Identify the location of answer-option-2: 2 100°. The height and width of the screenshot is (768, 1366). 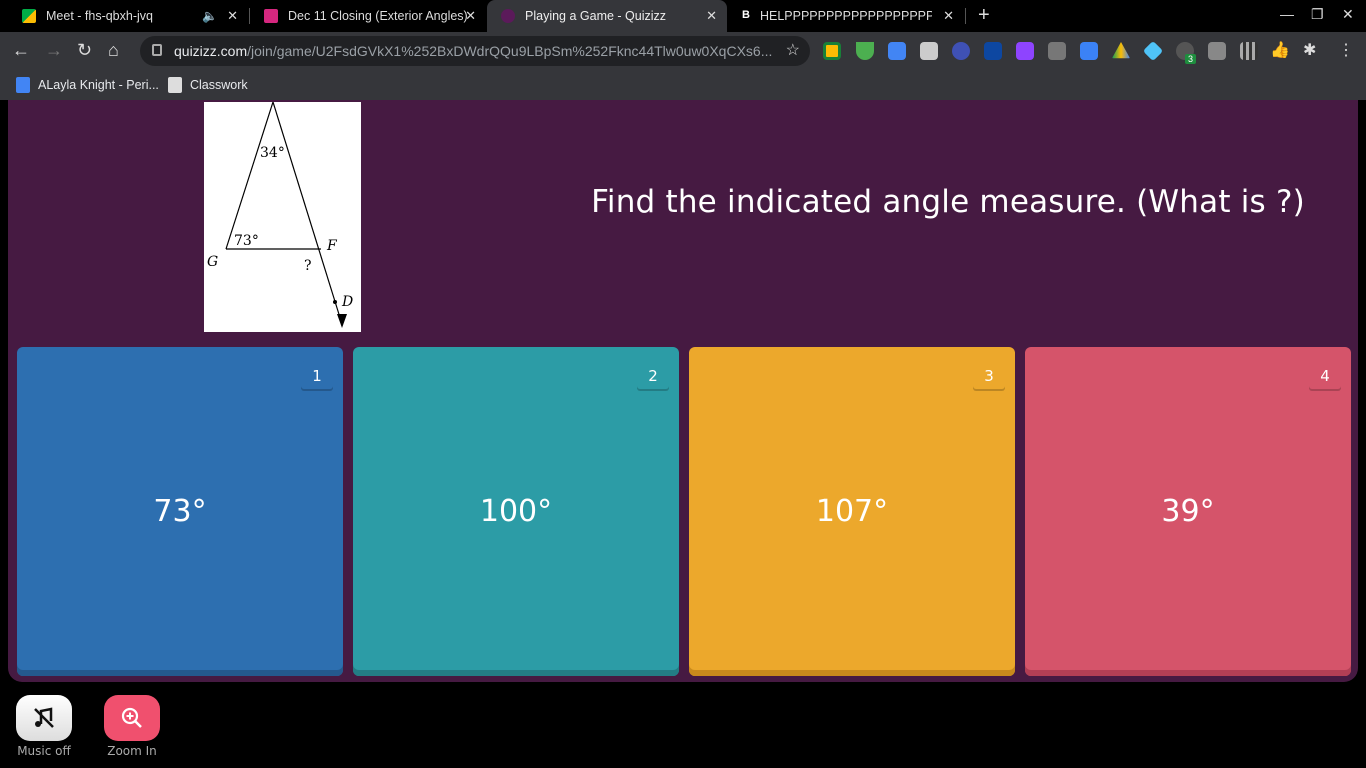
(516, 511).